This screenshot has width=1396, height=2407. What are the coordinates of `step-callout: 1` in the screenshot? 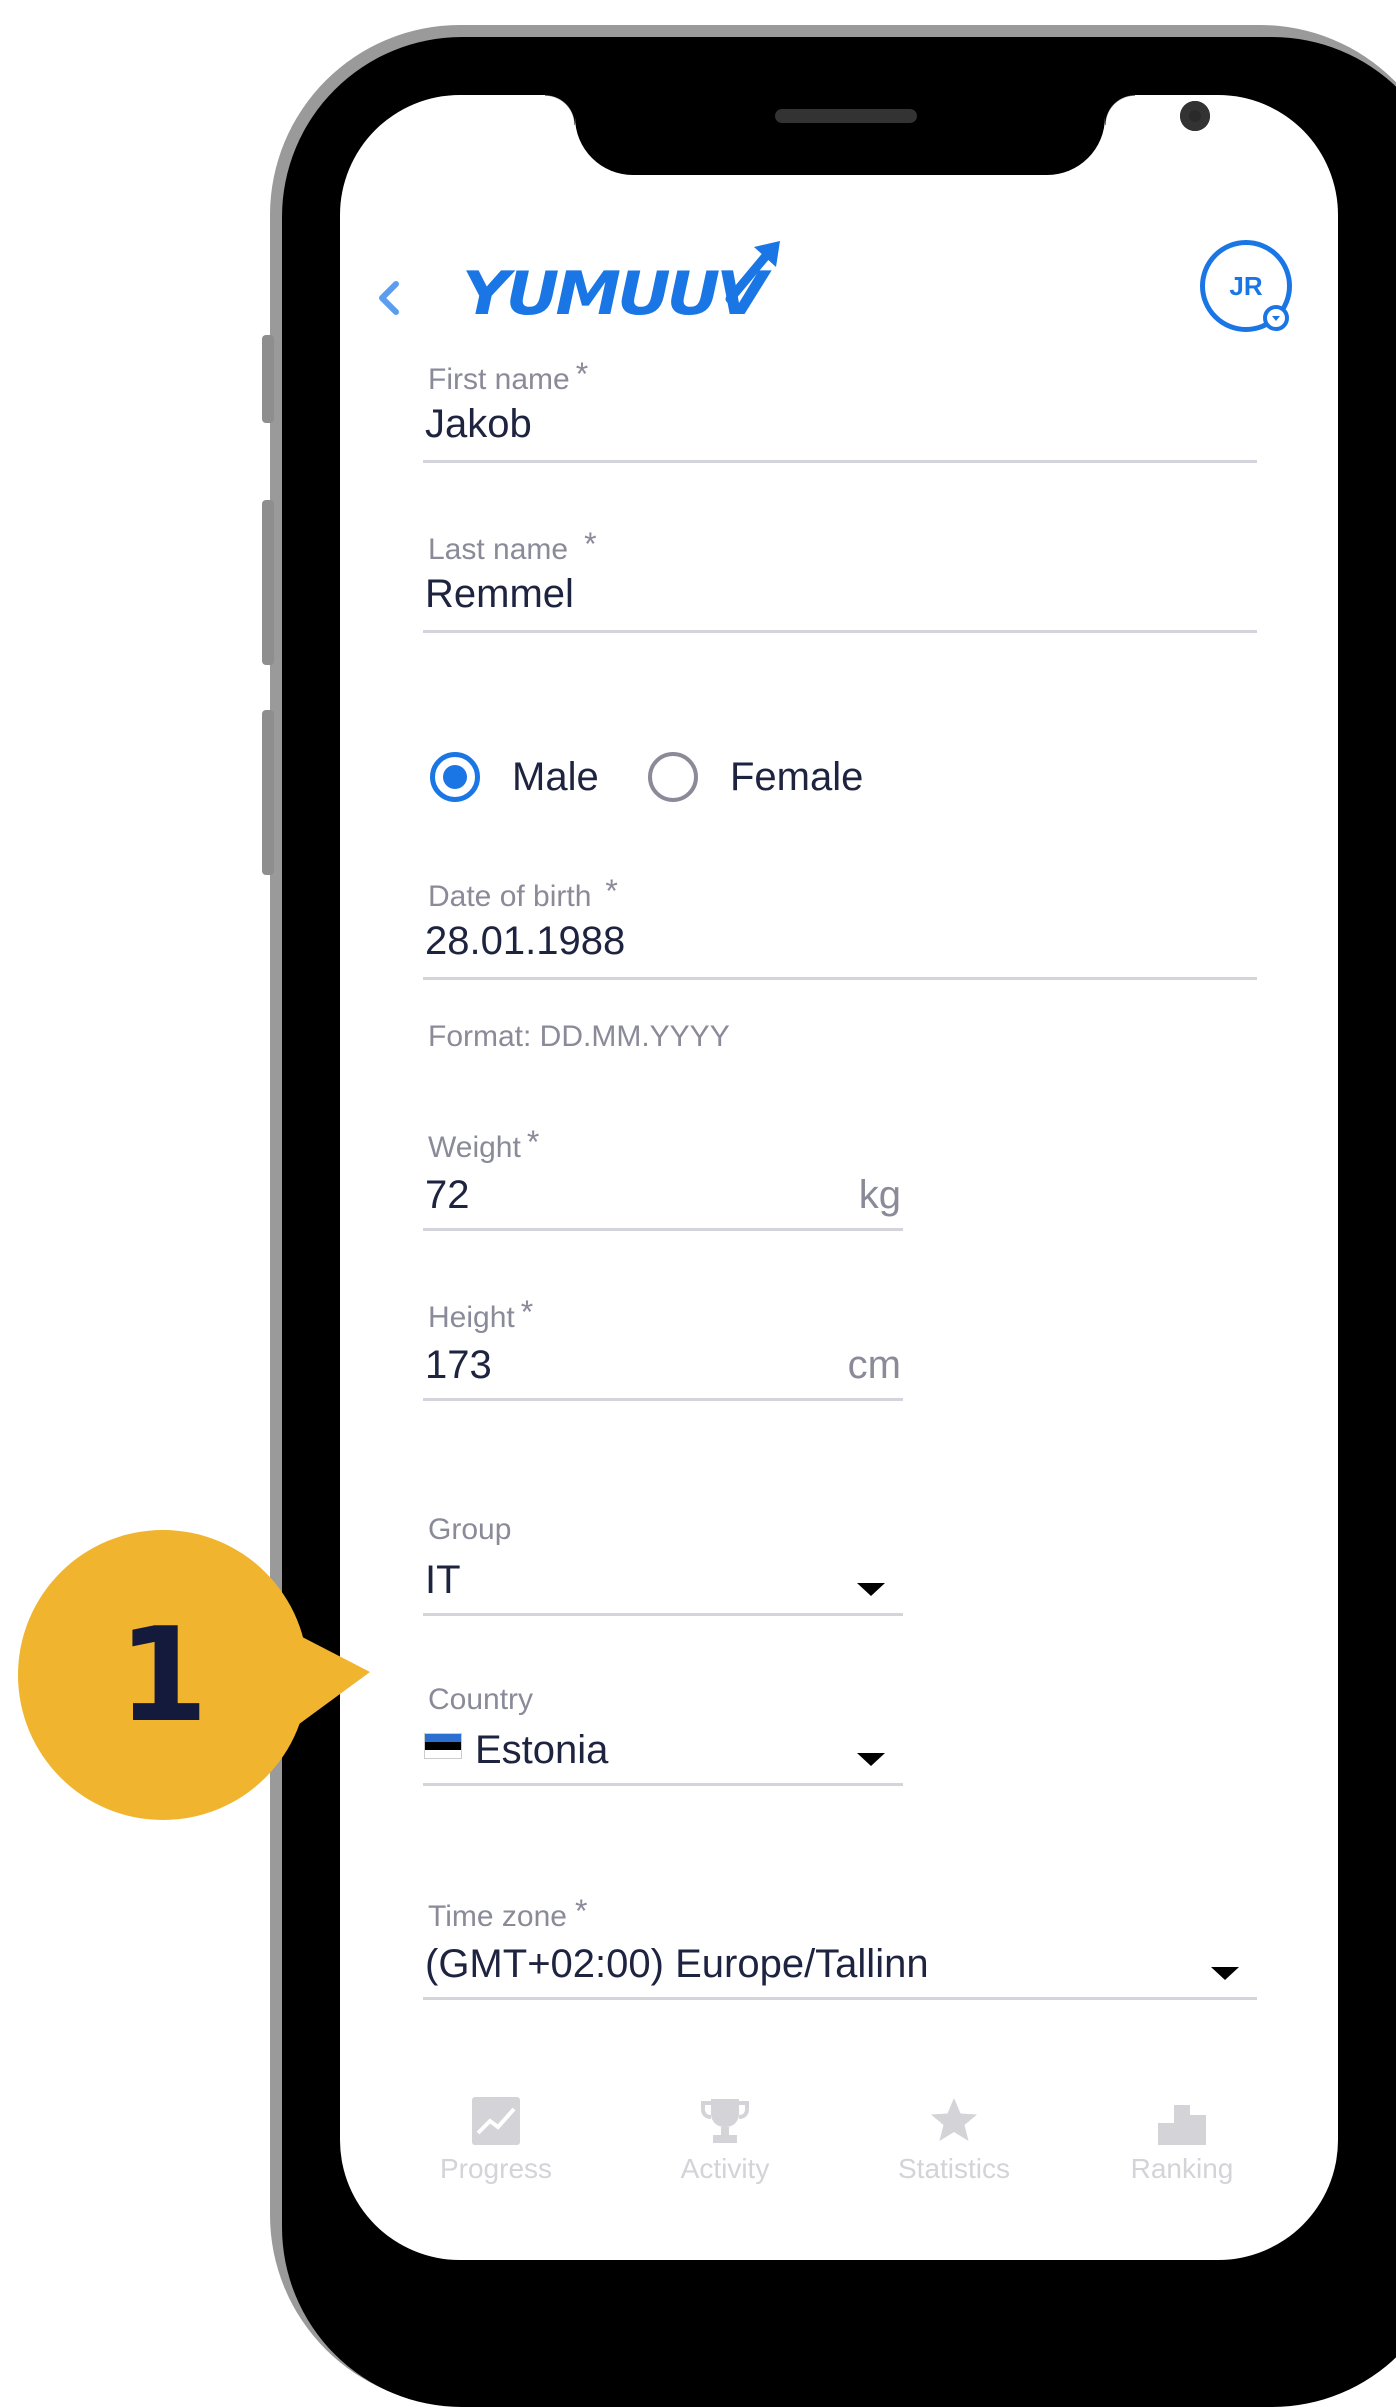 It's located at (163, 1675).